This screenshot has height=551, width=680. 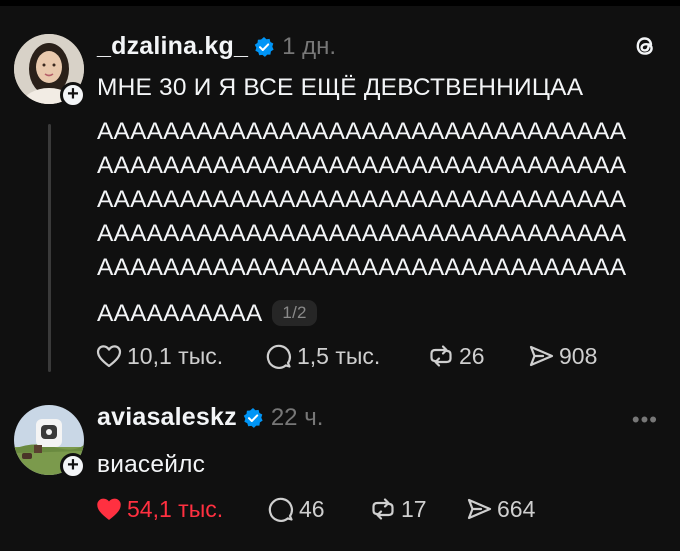 I want to click on post-time: 1 дн., so click(x=309, y=46).